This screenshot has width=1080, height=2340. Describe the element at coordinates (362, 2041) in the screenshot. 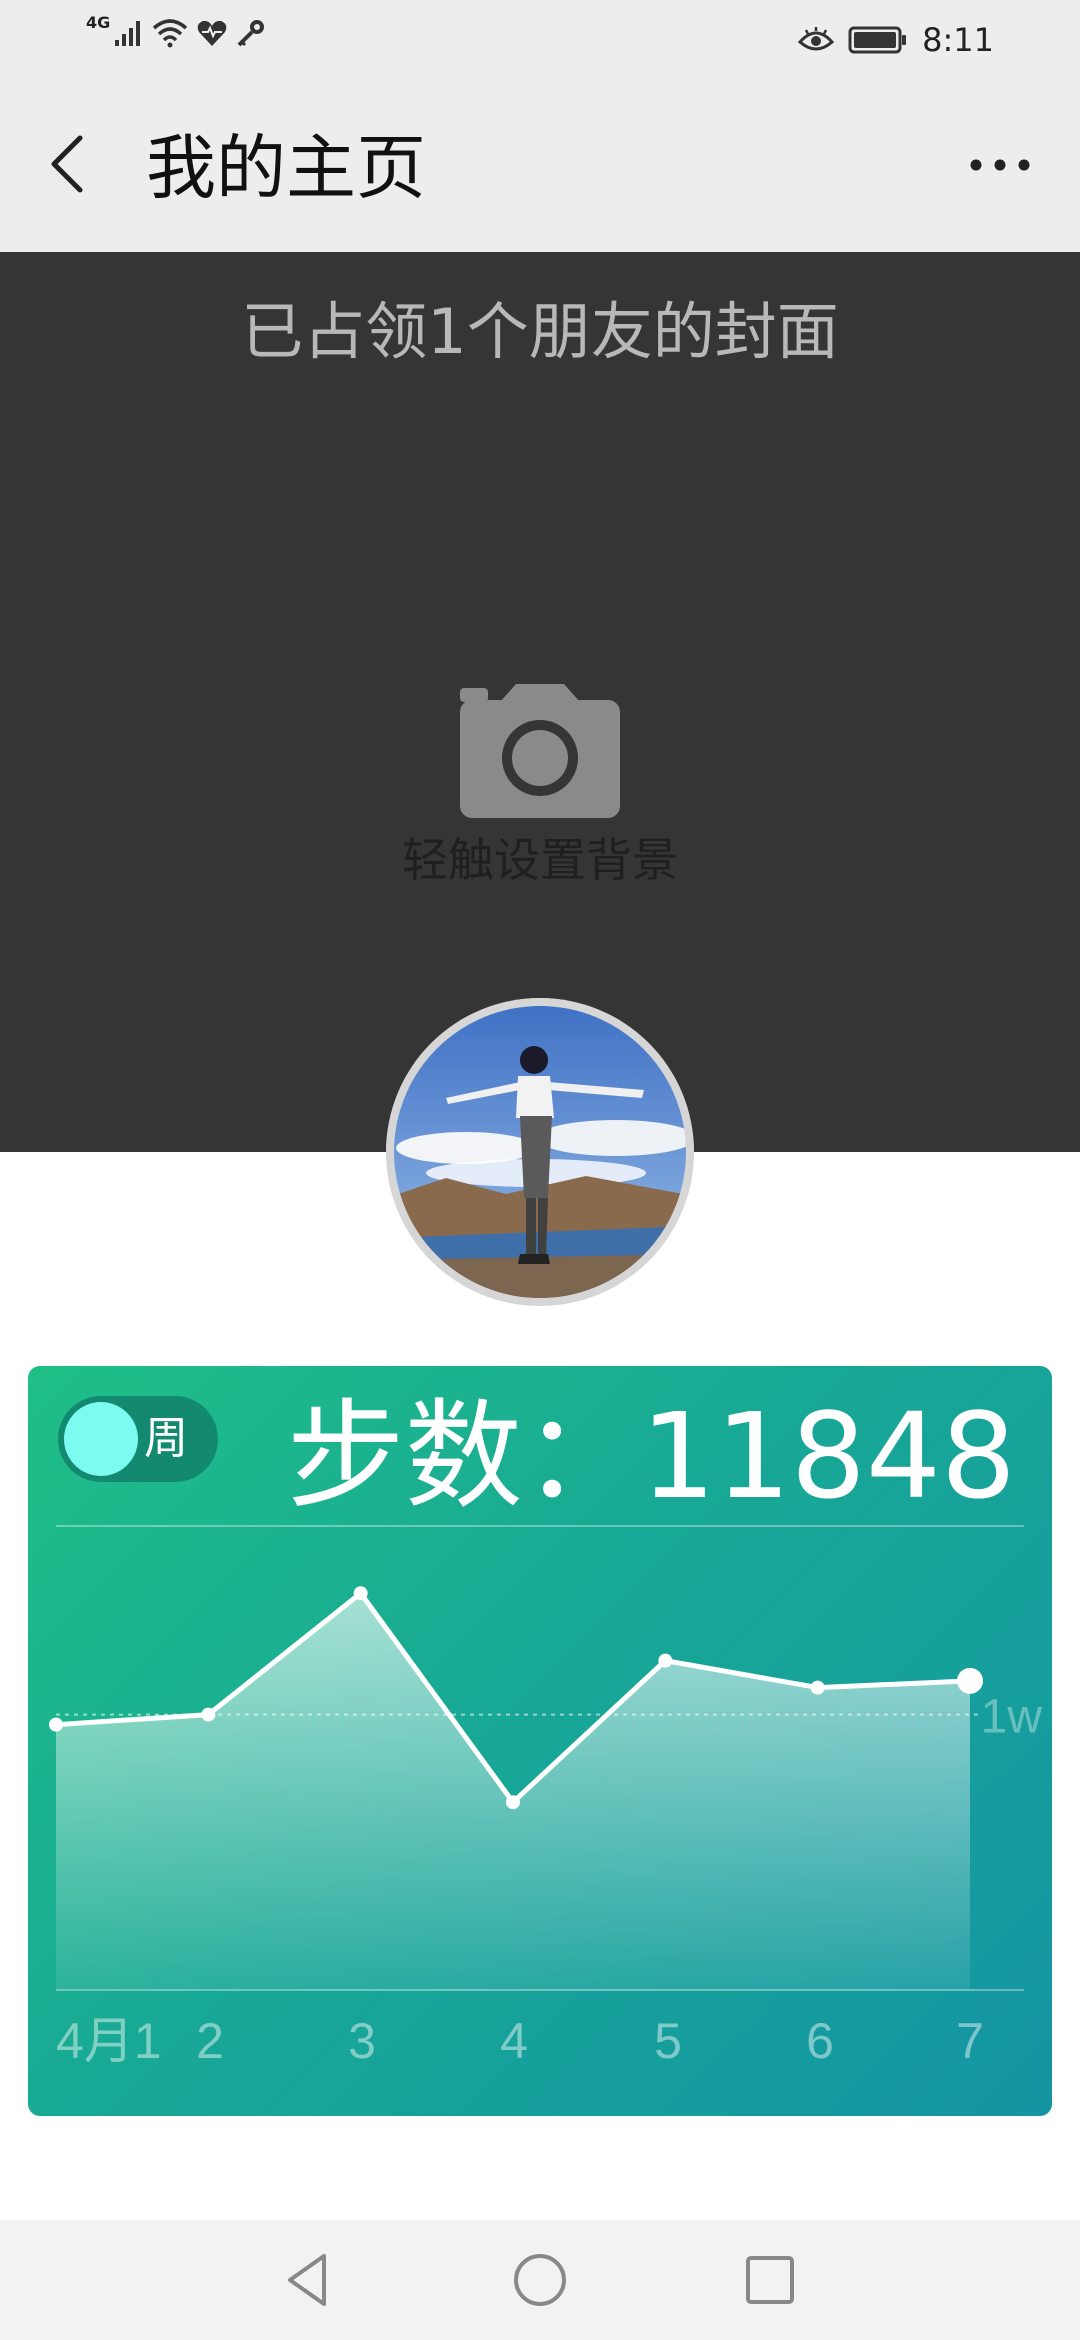

I see `x-tick-label: 3` at that location.